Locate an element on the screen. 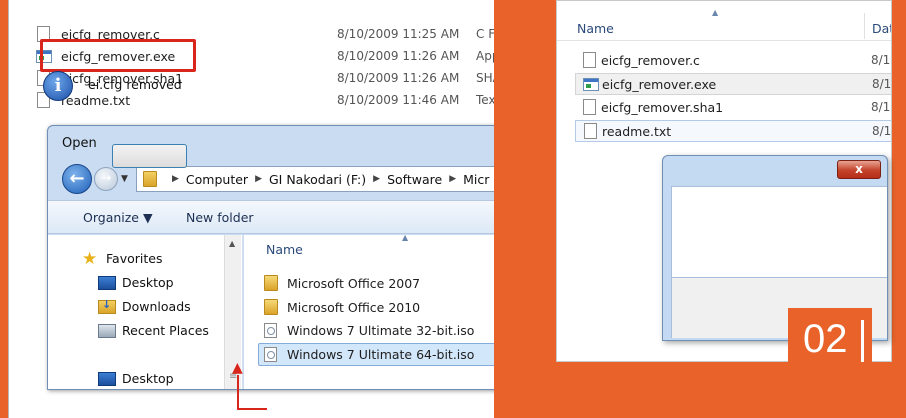 The image size is (906, 418). file-name: eicfg_remover.sha1 is located at coordinates (662, 107).